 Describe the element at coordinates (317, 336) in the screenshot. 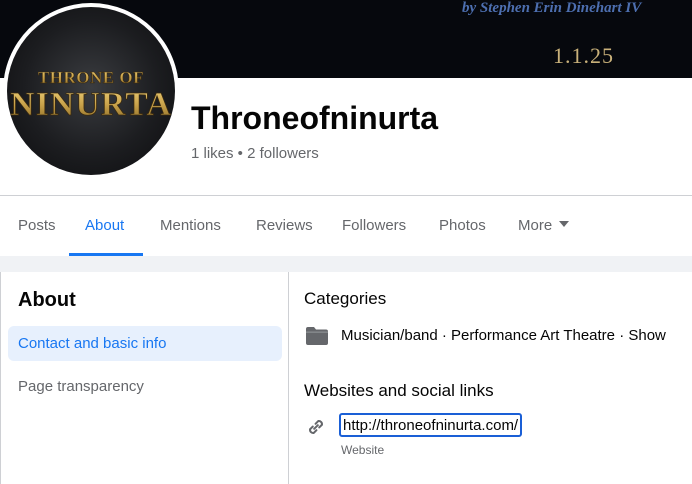

I see `folder-icon` at that location.